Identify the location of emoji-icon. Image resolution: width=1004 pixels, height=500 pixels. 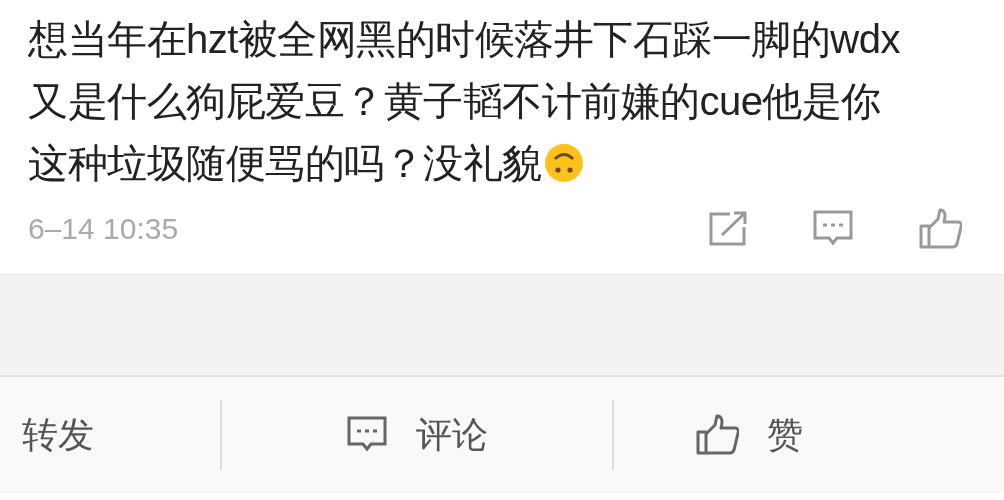
(563, 163).